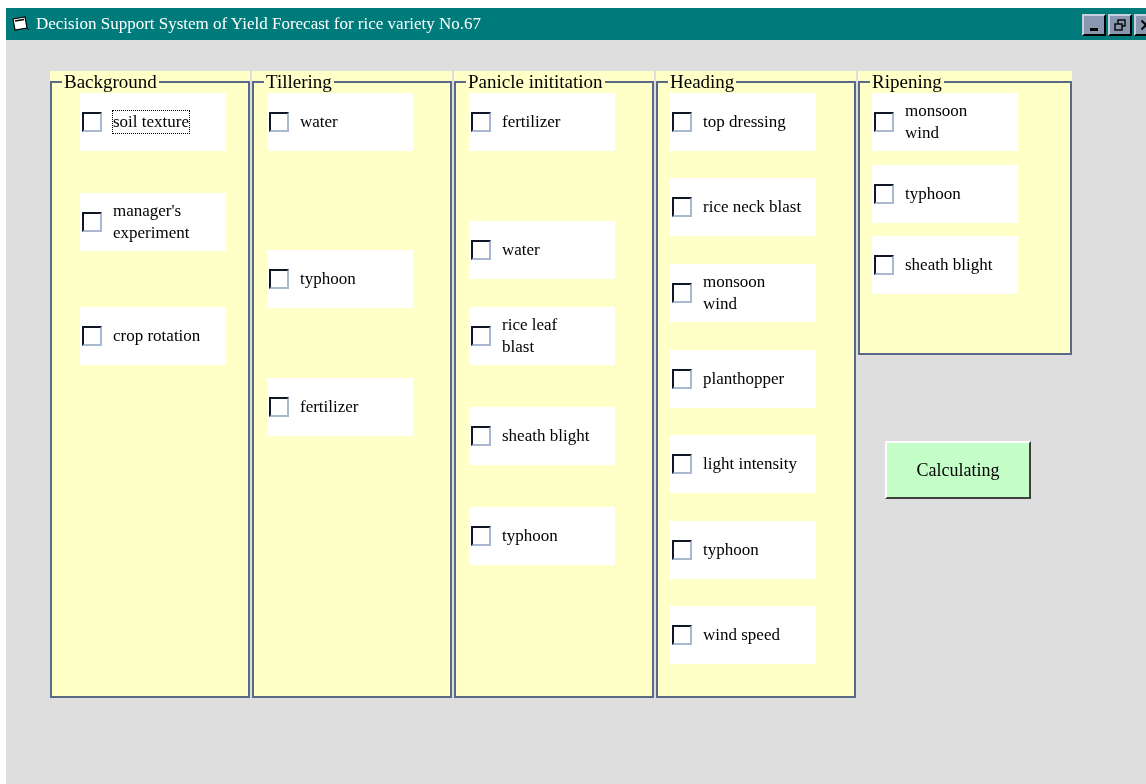 The height and width of the screenshot is (784, 1146). I want to click on option-label: manager's experiment, so click(151, 222).